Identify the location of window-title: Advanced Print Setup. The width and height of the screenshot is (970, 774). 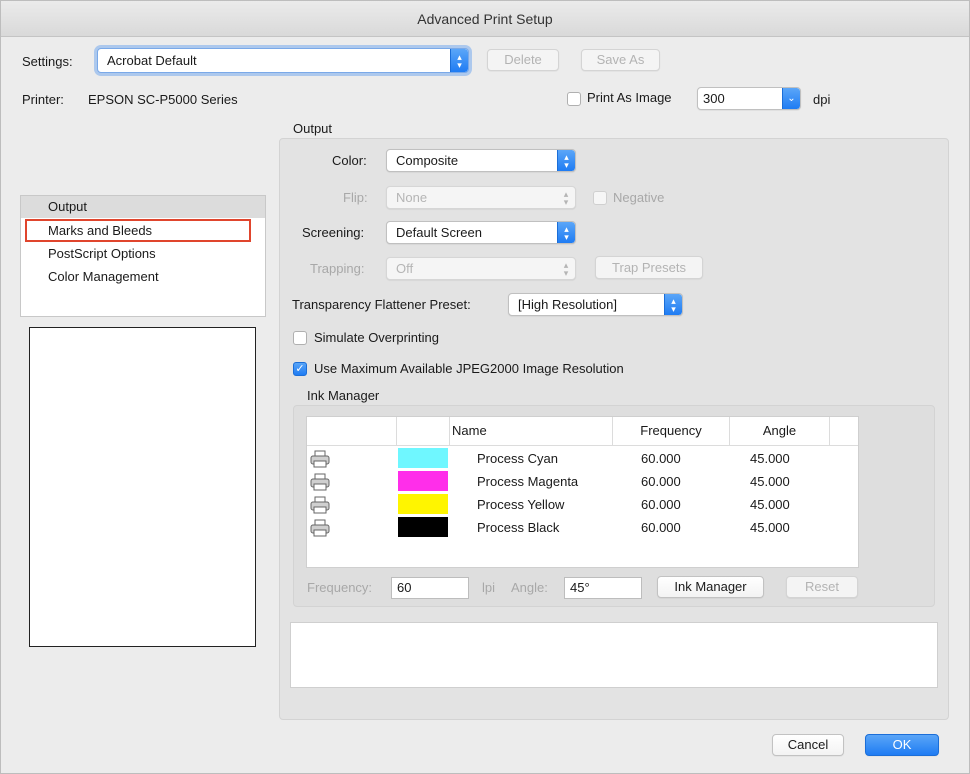
(485, 19).